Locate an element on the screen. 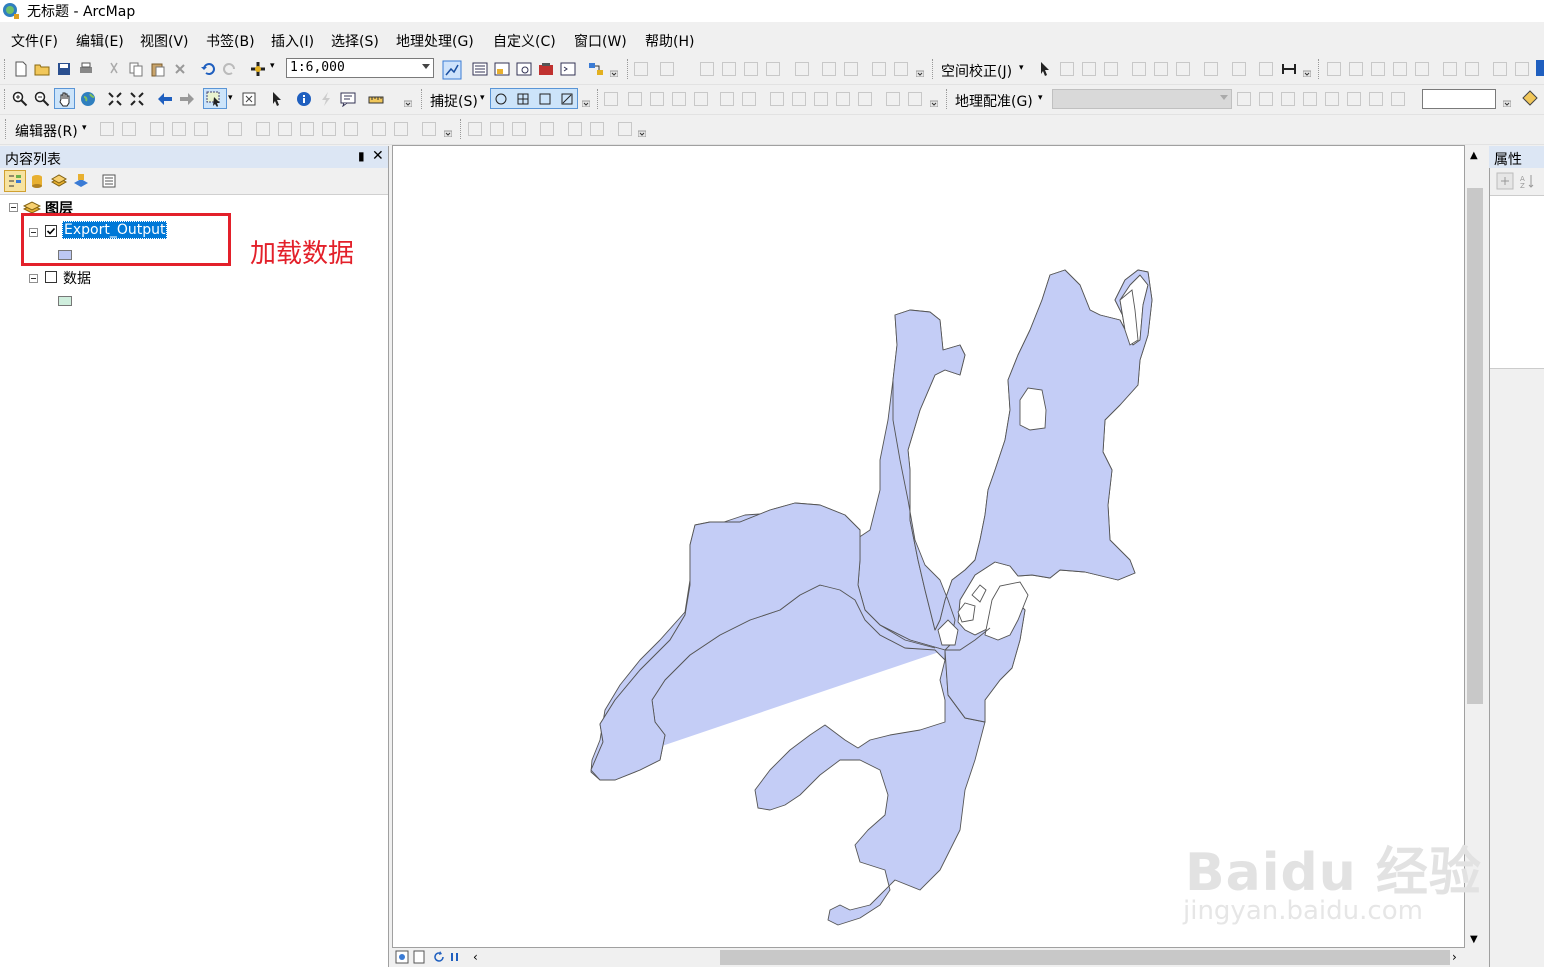 The width and height of the screenshot is (1544, 967). vertex-snapping-icon is located at coordinates (545, 99).